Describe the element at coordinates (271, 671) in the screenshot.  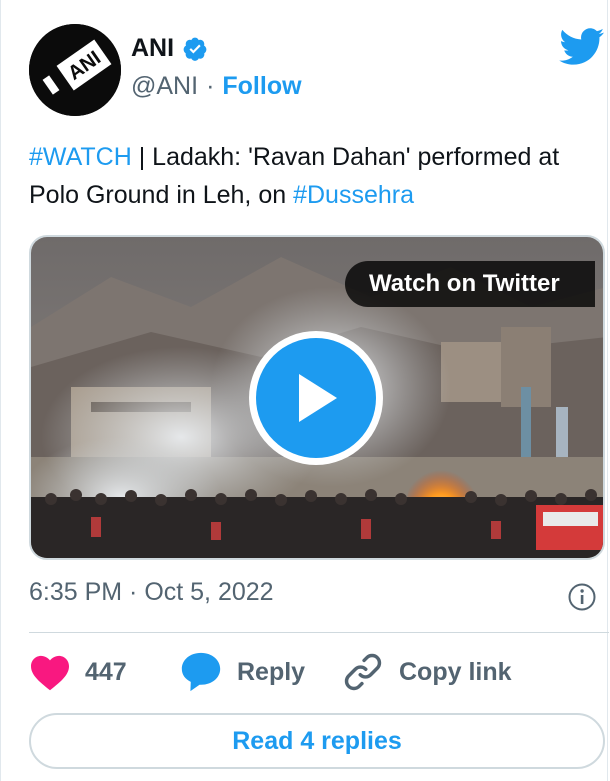
I see `reply-label: Reply` at that location.